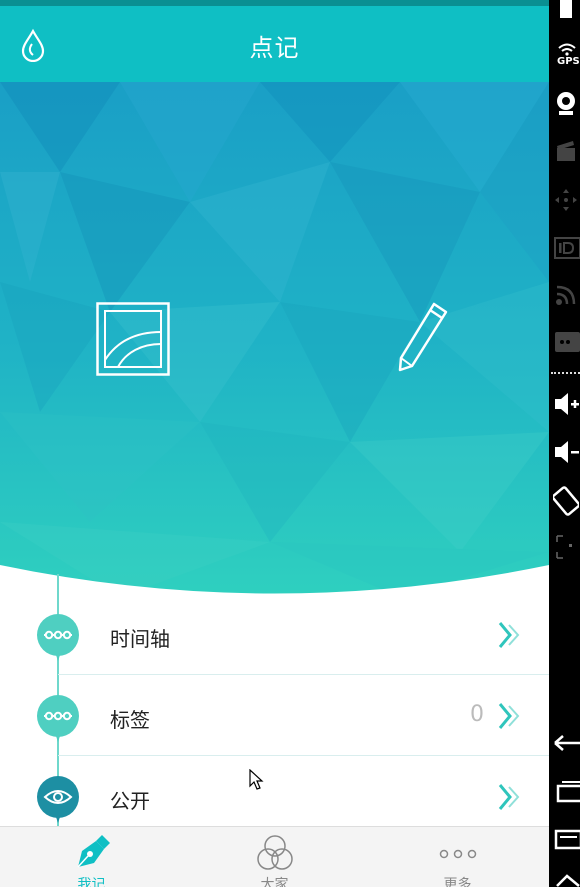  What do you see at coordinates (256, 779) in the screenshot?
I see `mouse-cursor-icon` at bounding box center [256, 779].